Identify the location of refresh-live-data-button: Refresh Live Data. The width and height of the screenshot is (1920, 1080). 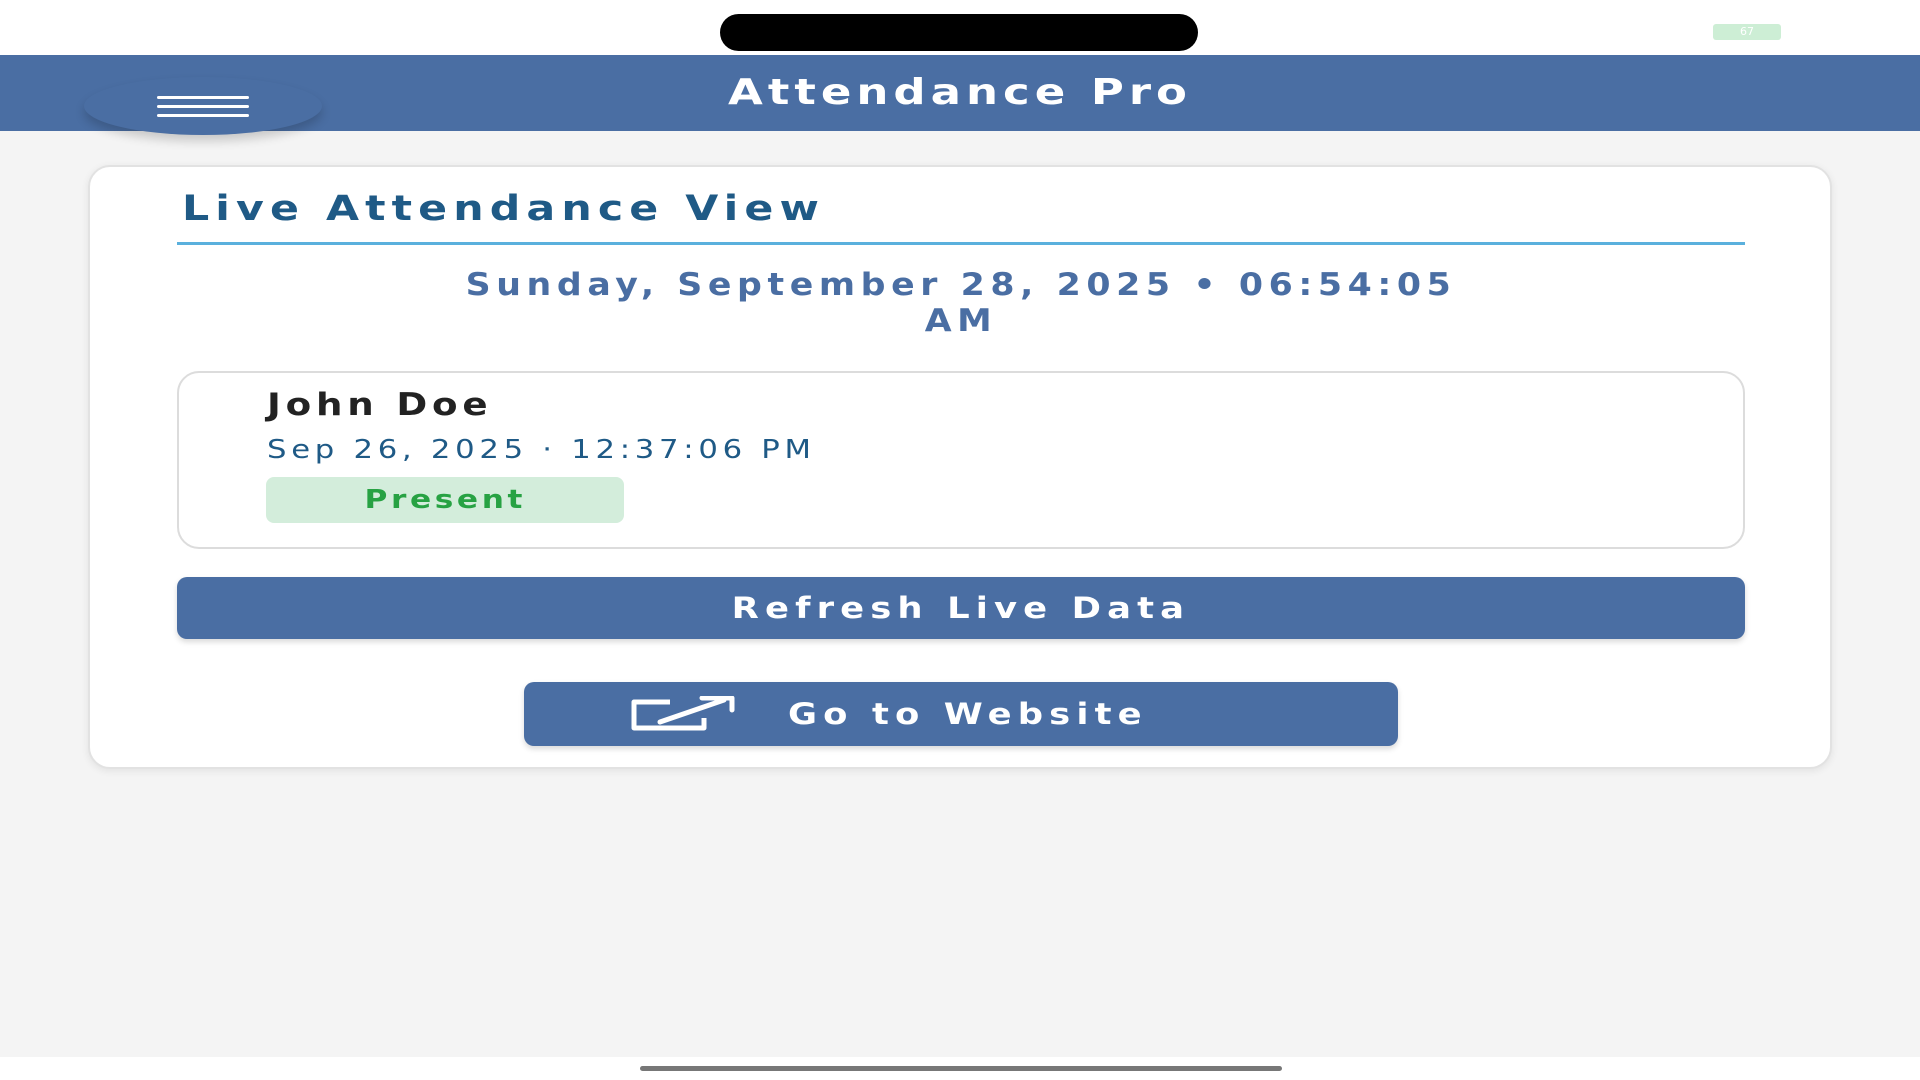
(961, 608).